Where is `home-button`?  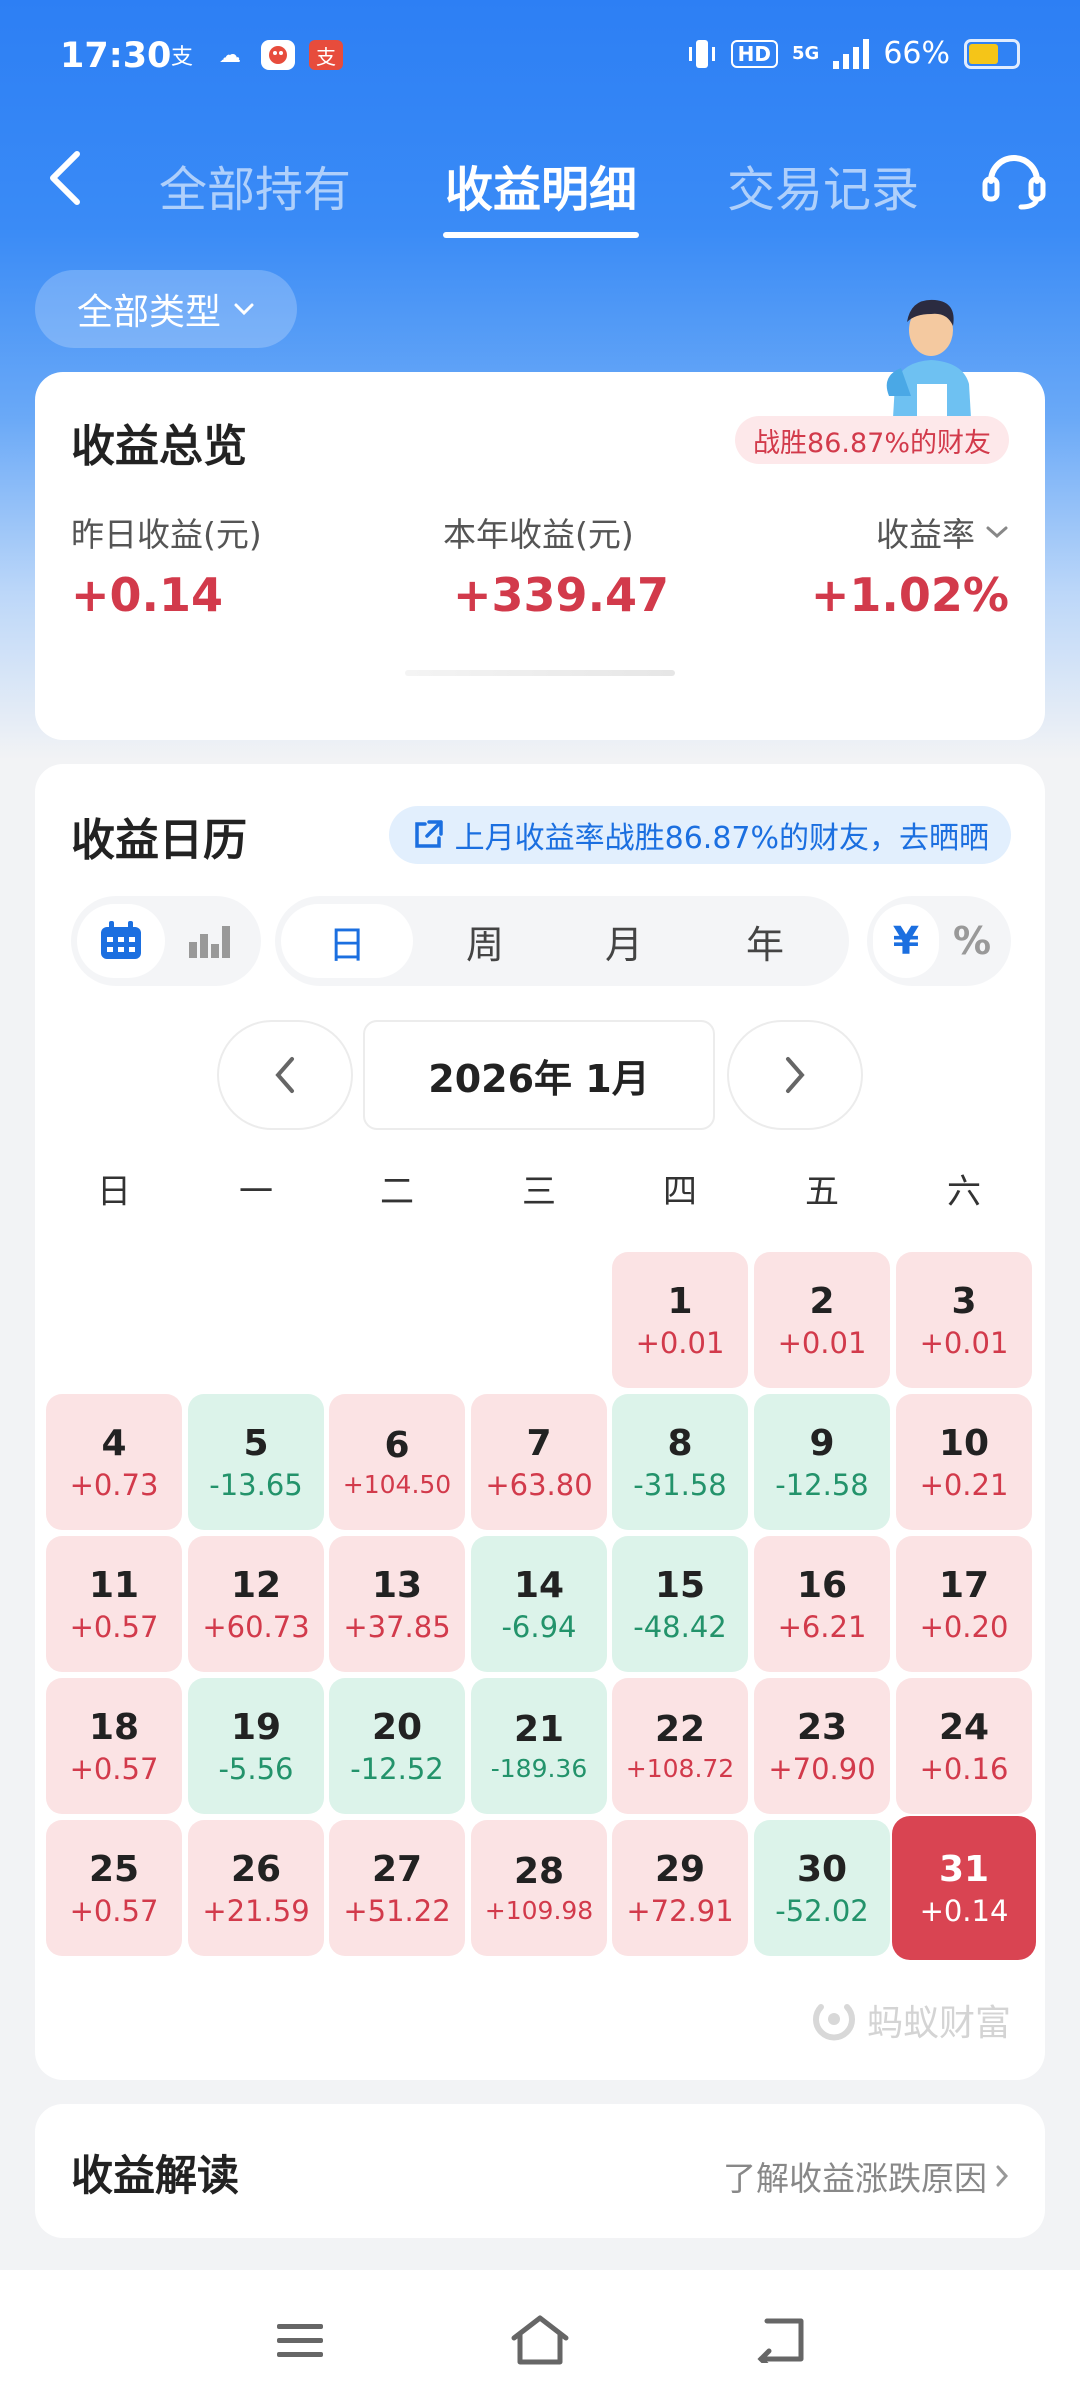
home-button is located at coordinates (540, 2340).